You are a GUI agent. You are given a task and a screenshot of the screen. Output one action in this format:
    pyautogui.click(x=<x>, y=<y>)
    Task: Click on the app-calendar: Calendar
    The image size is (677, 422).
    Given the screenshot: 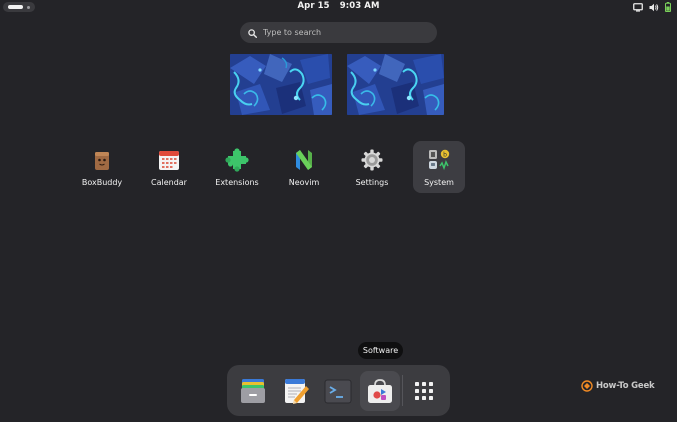 What is the action you would take?
    pyautogui.click(x=169, y=167)
    